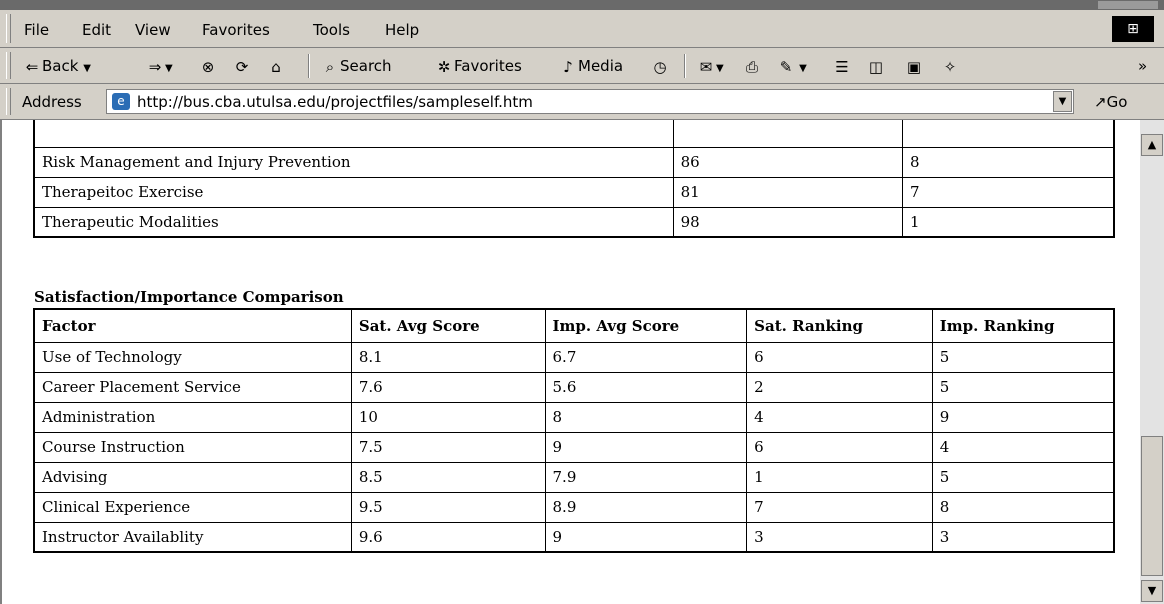 This screenshot has width=1164, height=604. Describe the element at coordinates (839, 357) in the screenshot. I see `table-cell: 6` at that location.